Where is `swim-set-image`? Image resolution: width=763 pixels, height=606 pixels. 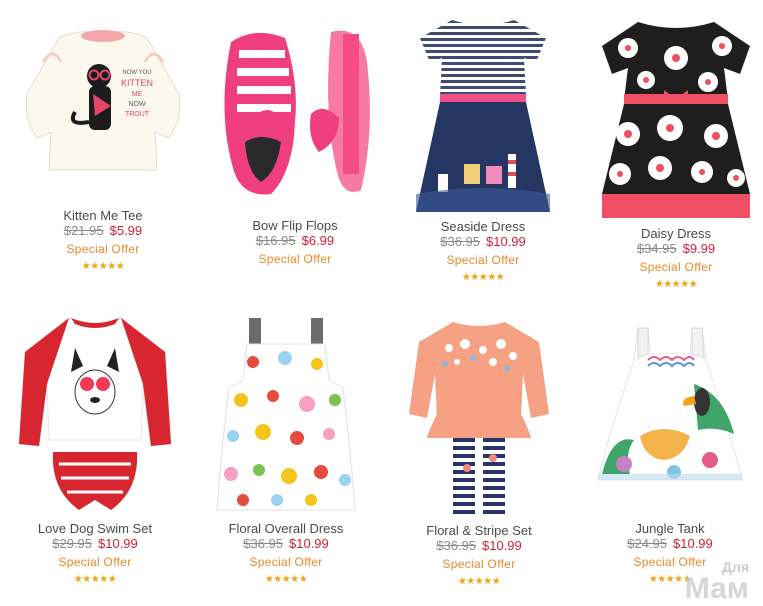
swim-set-image is located at coordinates (95, 413).